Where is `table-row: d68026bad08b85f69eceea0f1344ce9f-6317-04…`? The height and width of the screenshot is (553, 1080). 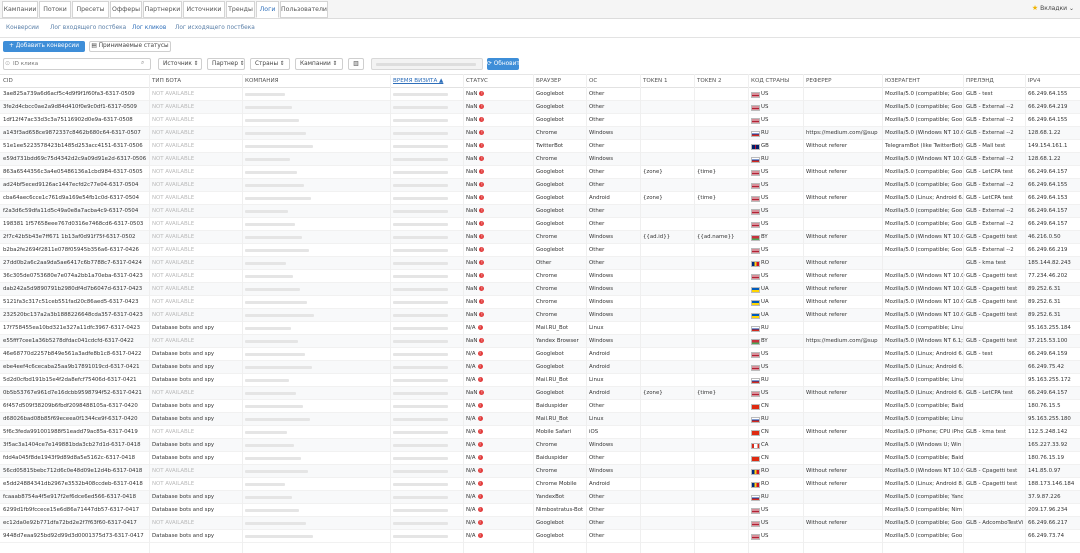 table-row: d68026bad08b85f69eceea0f1344ce9f-6317-04… is located at coordinates (540, 419).